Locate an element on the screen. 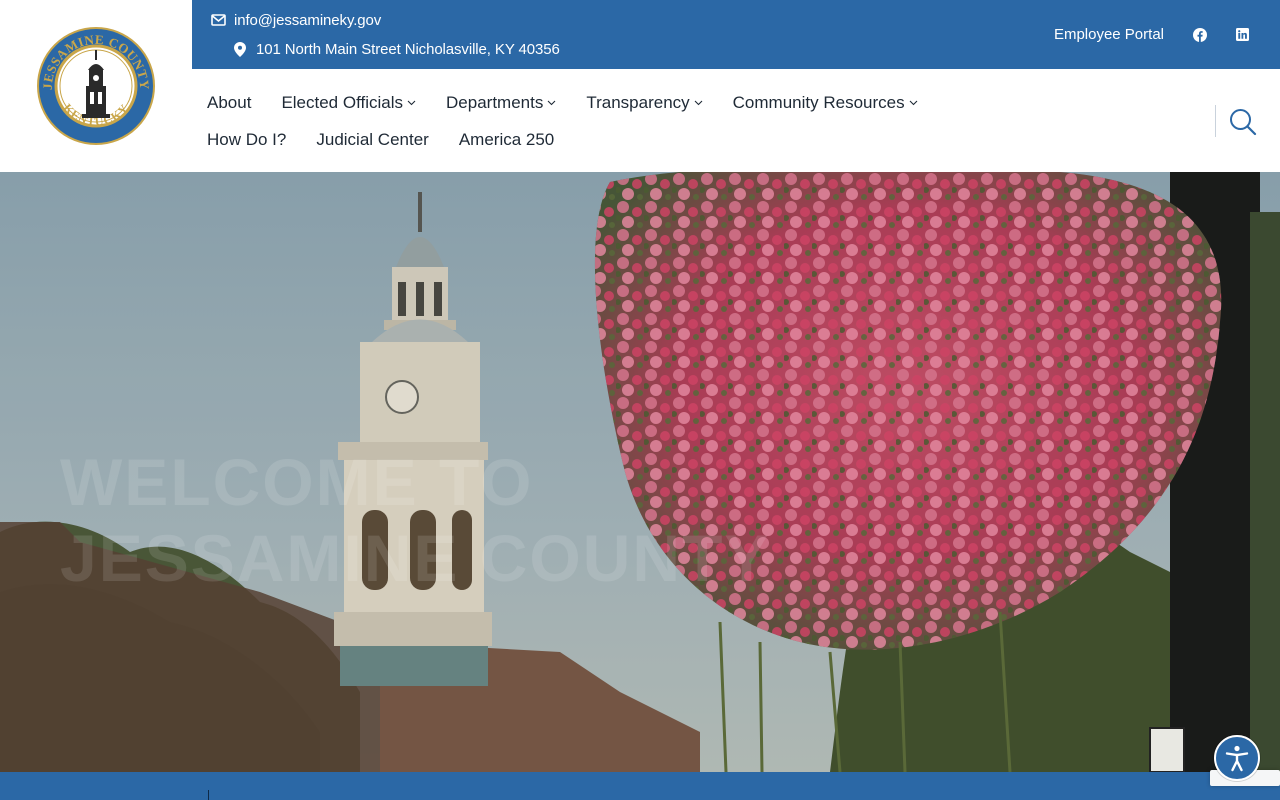 The width and height of the screenshot is (1280, 800). accessibility-icon is located at coordinates (1237, 758).